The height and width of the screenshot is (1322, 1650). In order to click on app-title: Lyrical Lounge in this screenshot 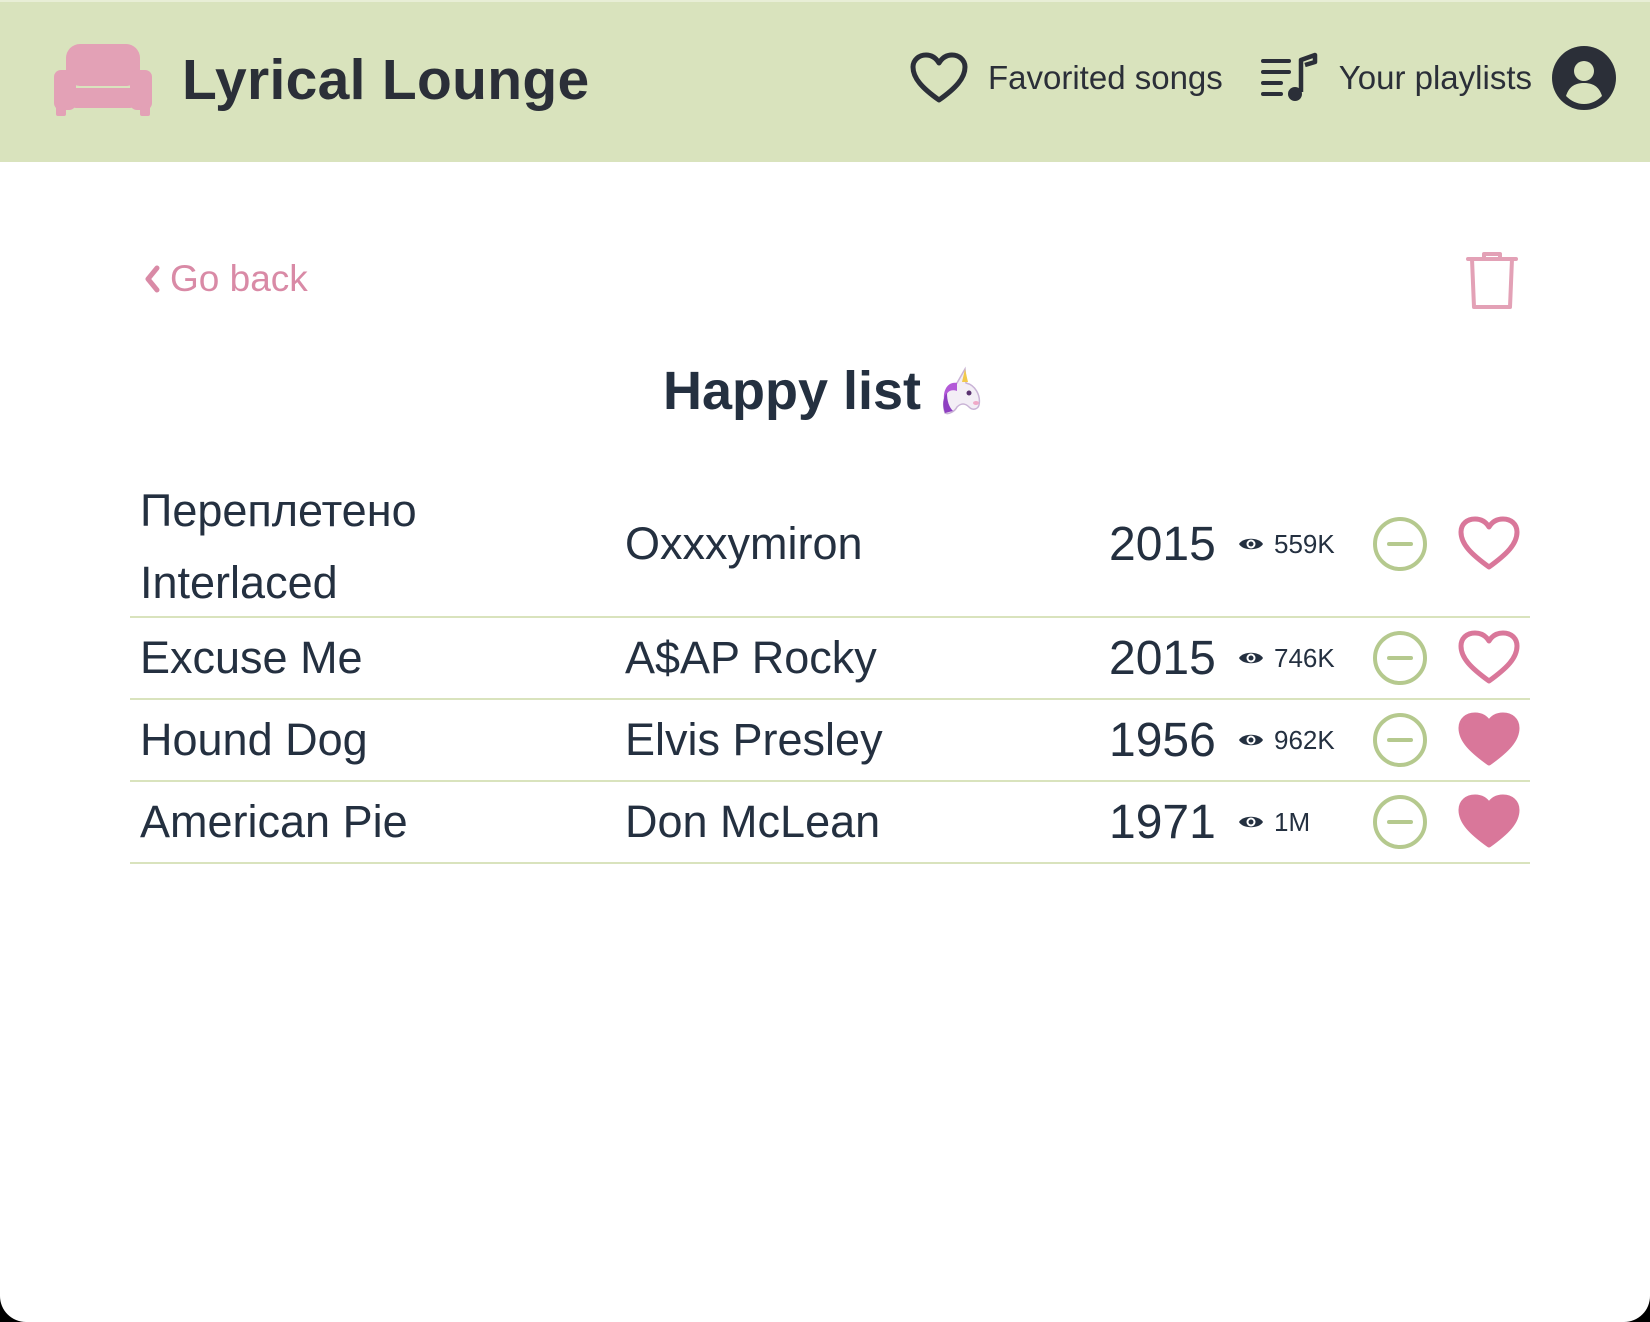, I will do `click(386, 80)`.